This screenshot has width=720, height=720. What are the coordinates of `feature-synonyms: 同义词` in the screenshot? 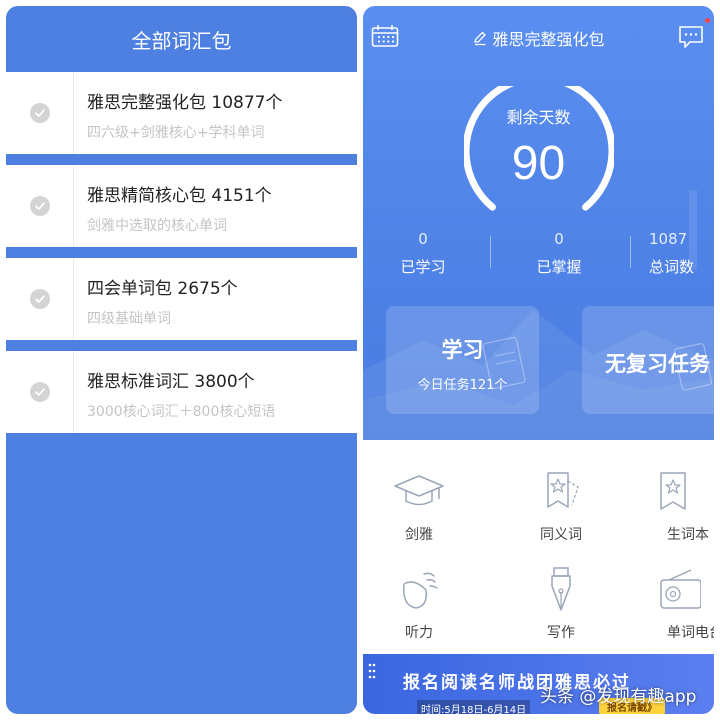 It's located at (561, 504).